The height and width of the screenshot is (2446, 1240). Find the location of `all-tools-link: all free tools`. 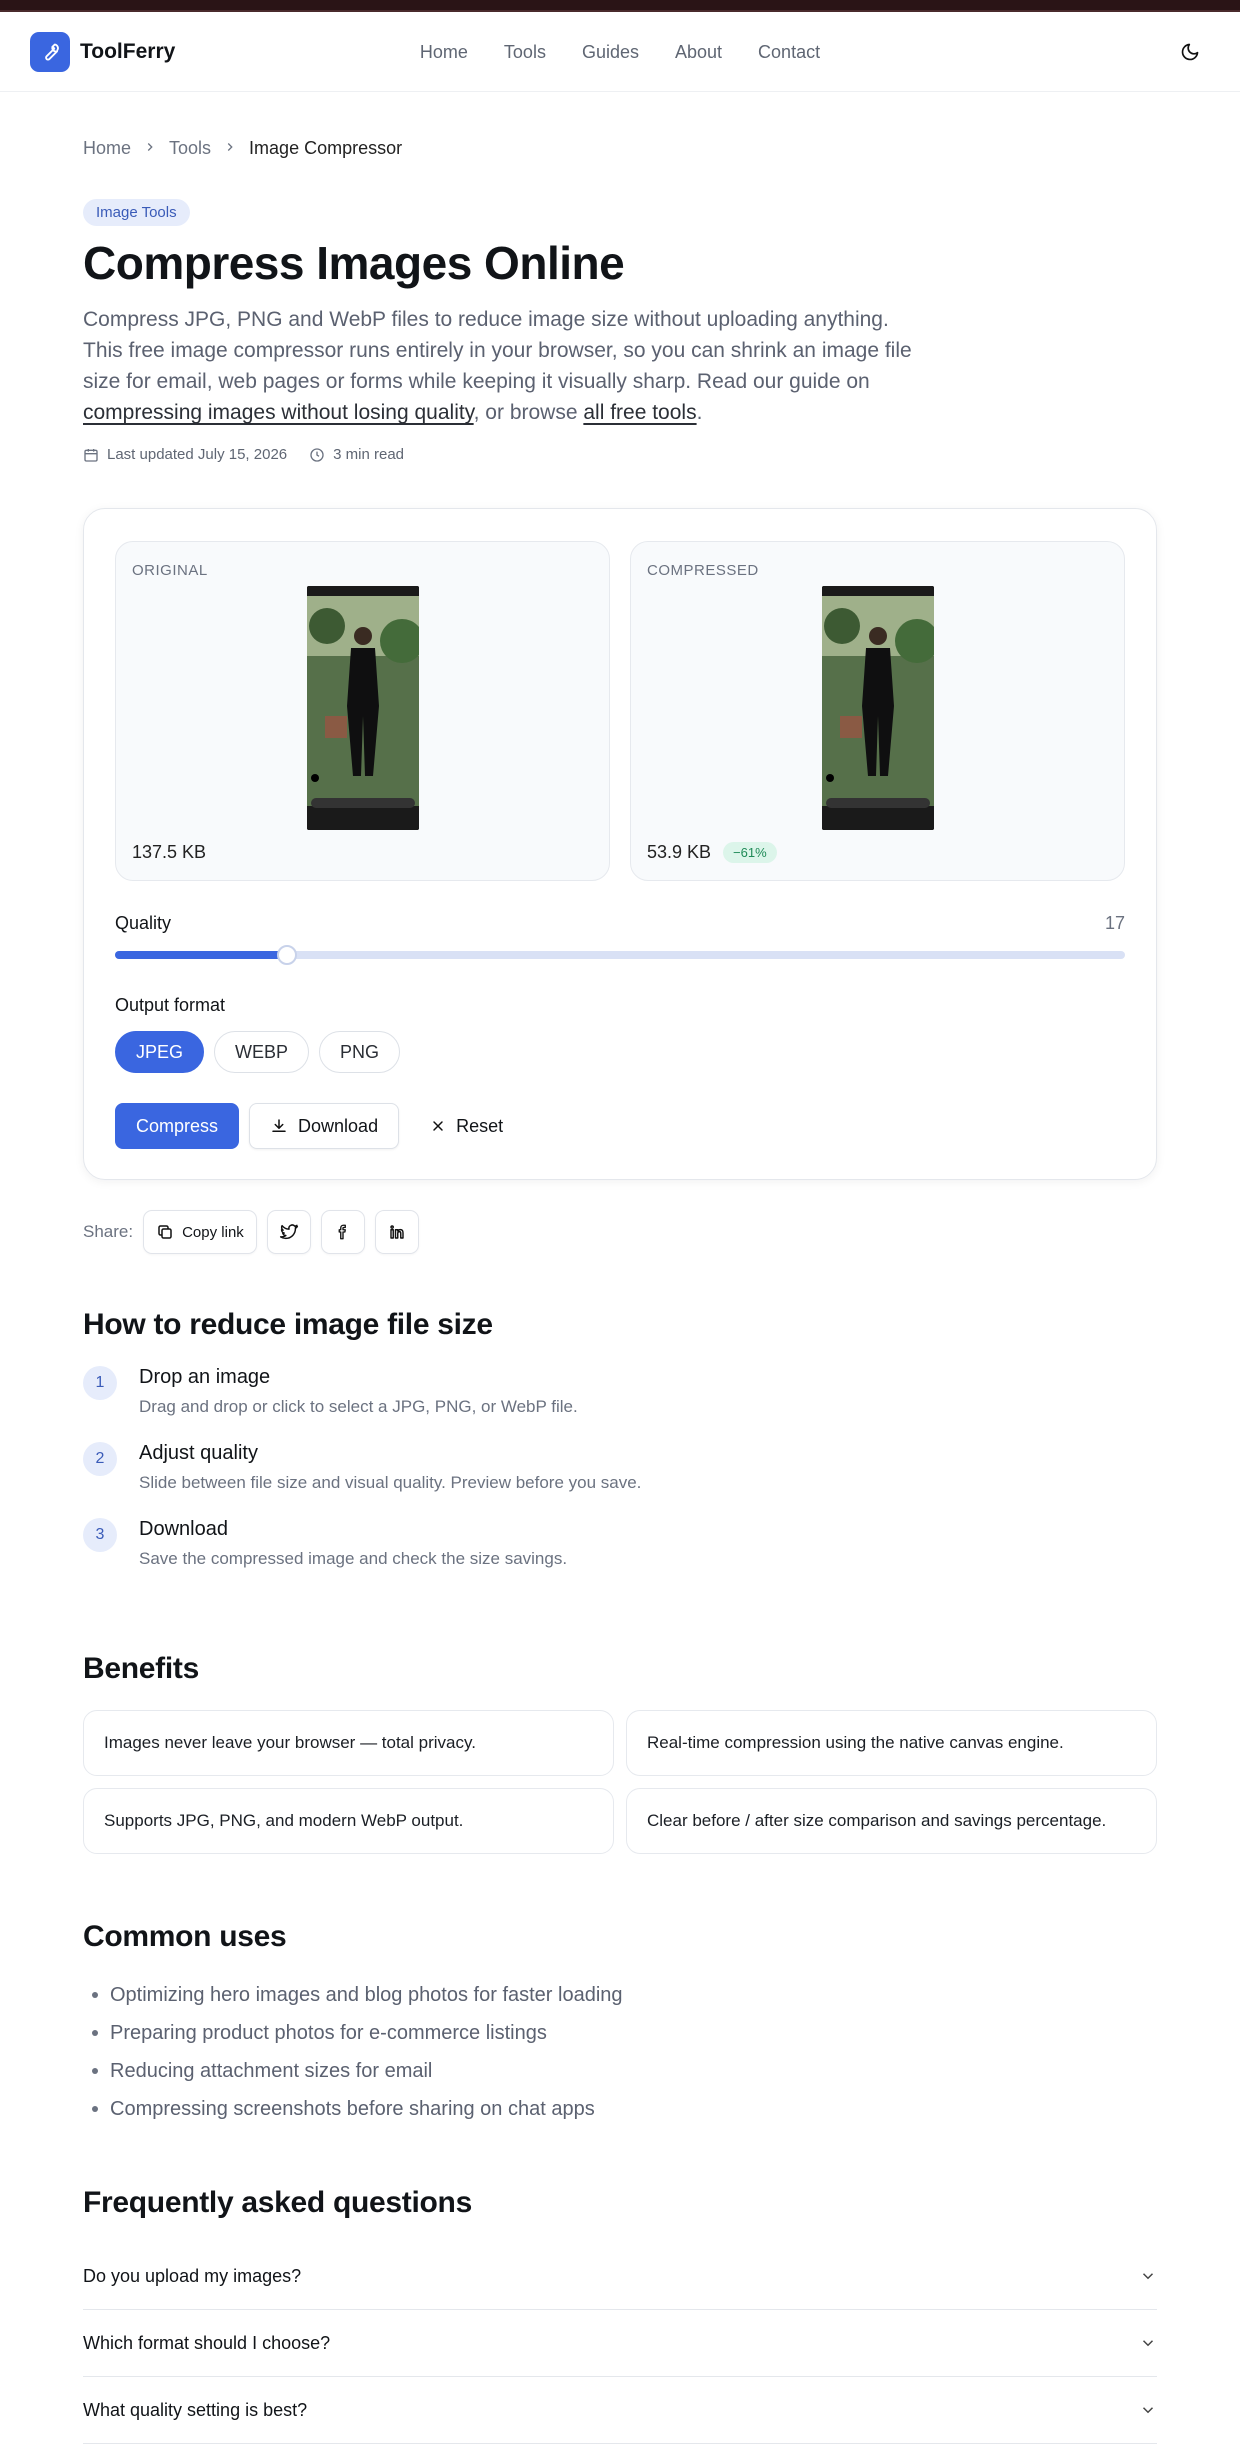

all-tools-link: all free tools is located at coordinates (639, 412).